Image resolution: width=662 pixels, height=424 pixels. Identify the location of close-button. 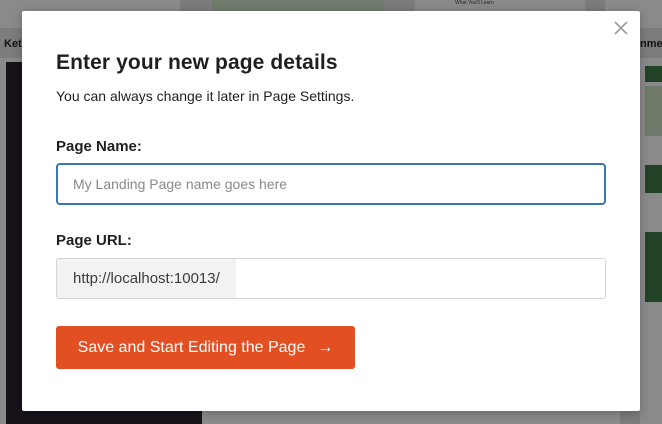
(621, 28).